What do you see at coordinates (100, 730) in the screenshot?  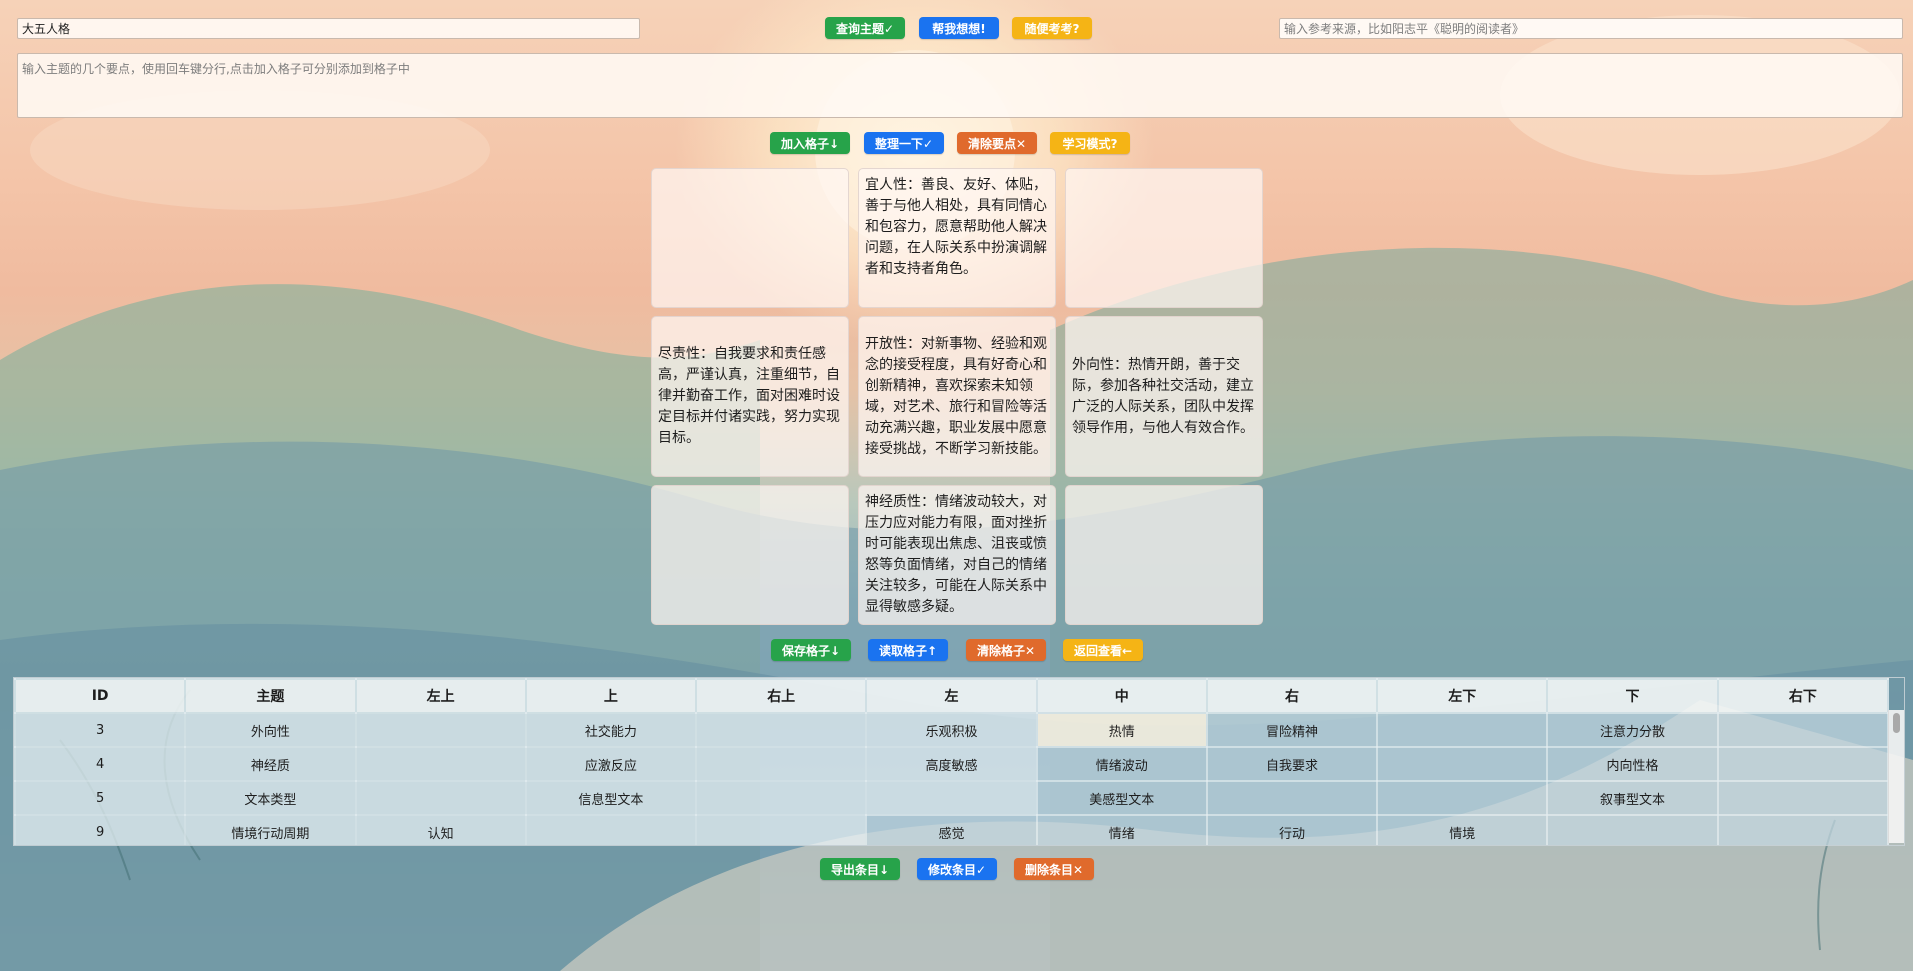 I see `table-cell: 3` at bounding box center [100, 730].